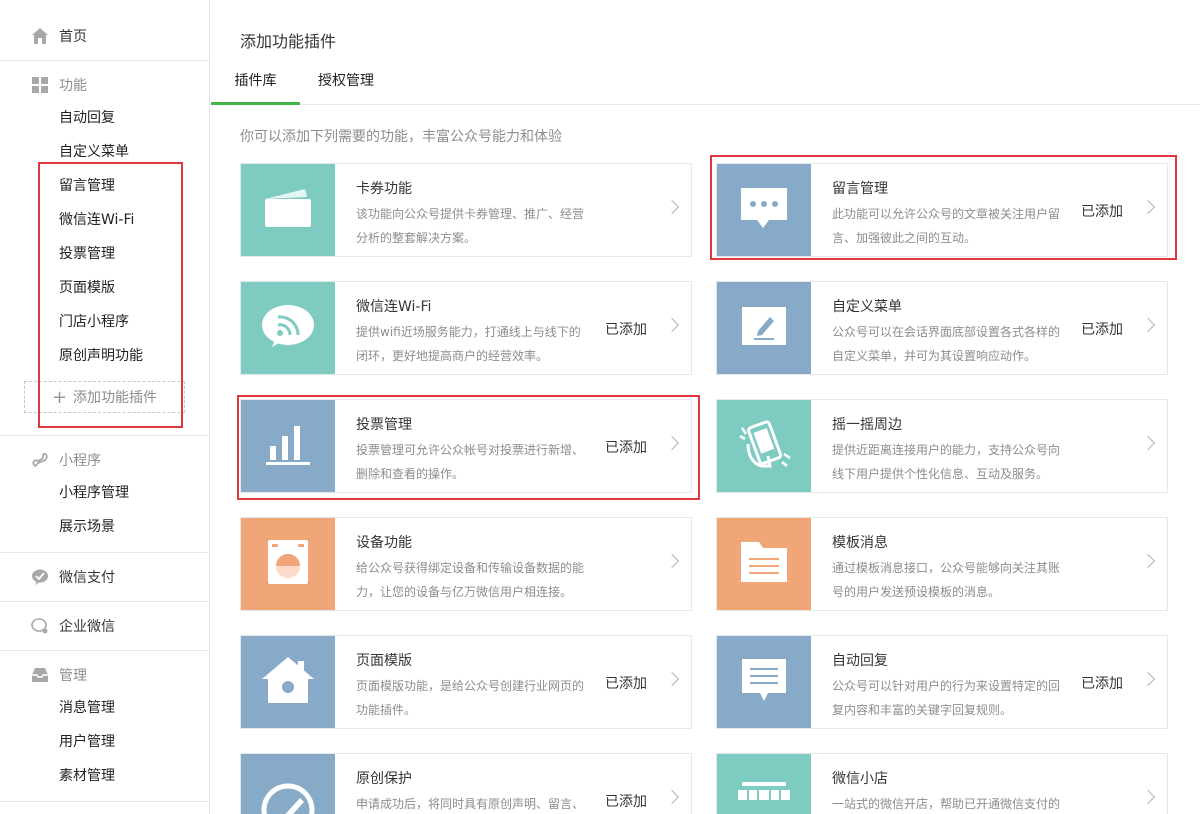  Describe the element at coordinates (104, 186) in the screenshot. I see `sidebar-item-comments: 留言管理` at that location.